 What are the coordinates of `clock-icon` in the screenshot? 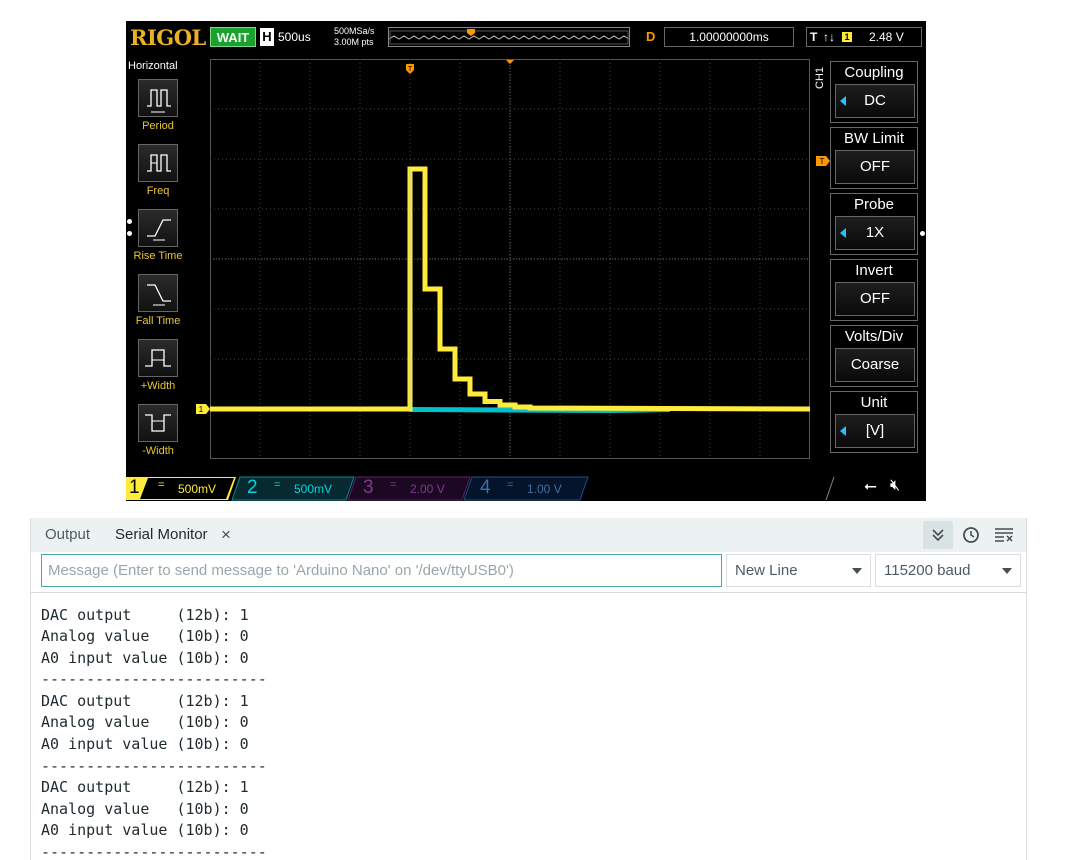 It's located at (971, 535).